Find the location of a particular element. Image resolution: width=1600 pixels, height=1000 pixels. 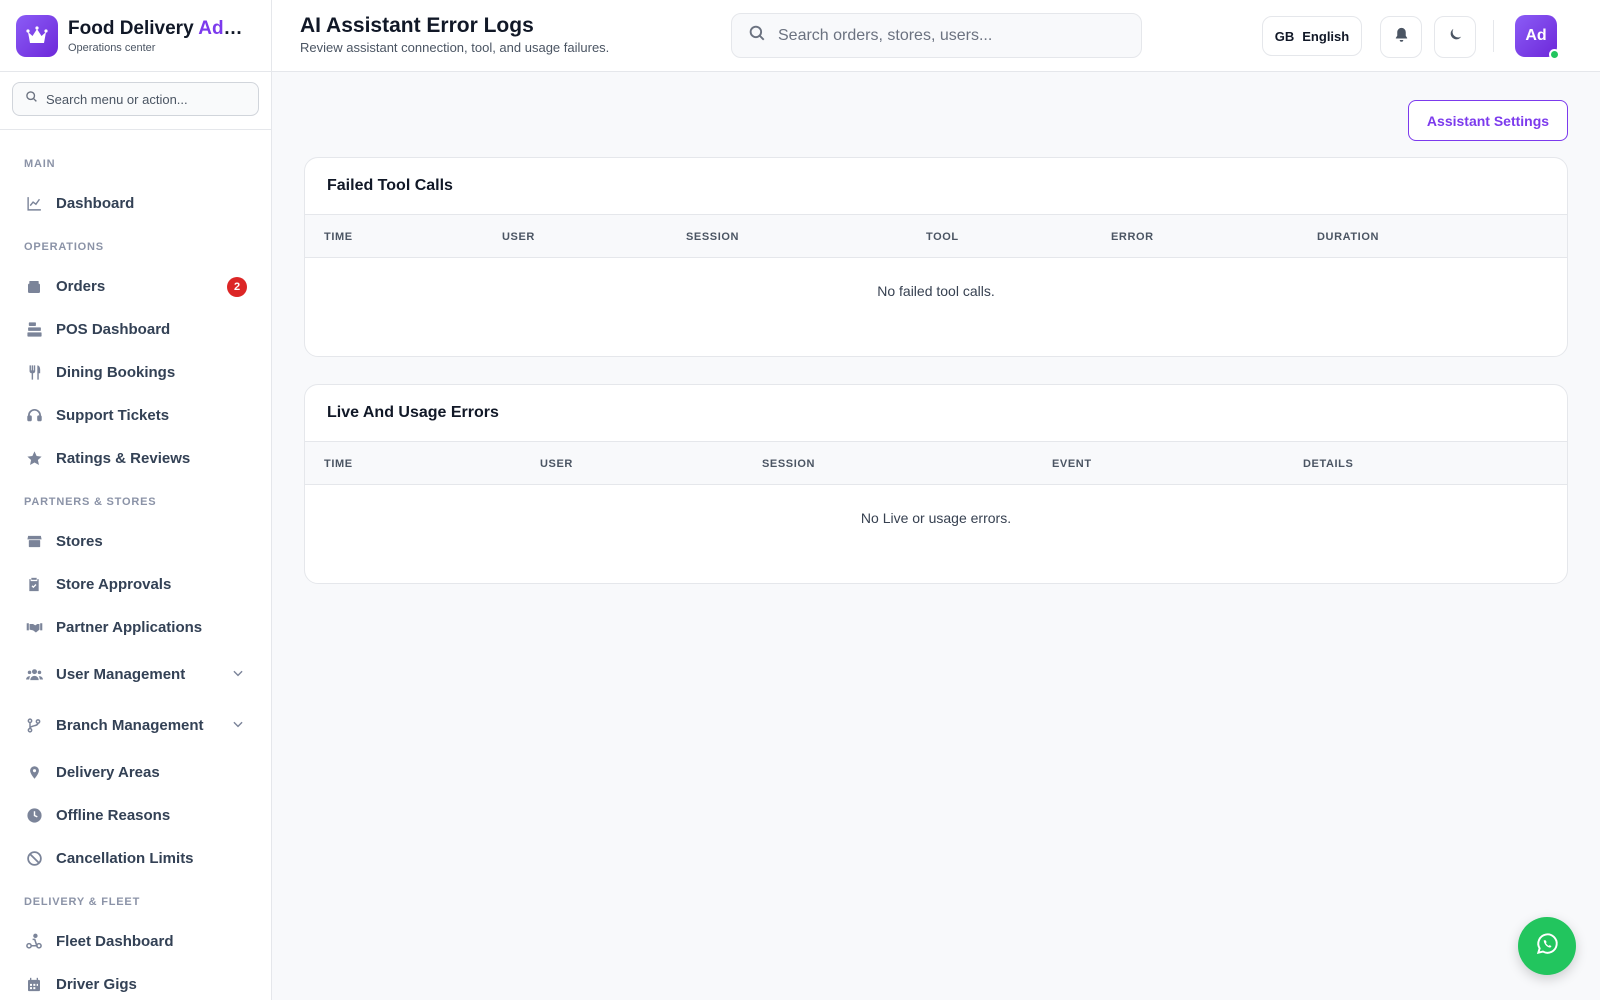

sidebar-item-label: Branch Management is located at coordinates (130, 725).